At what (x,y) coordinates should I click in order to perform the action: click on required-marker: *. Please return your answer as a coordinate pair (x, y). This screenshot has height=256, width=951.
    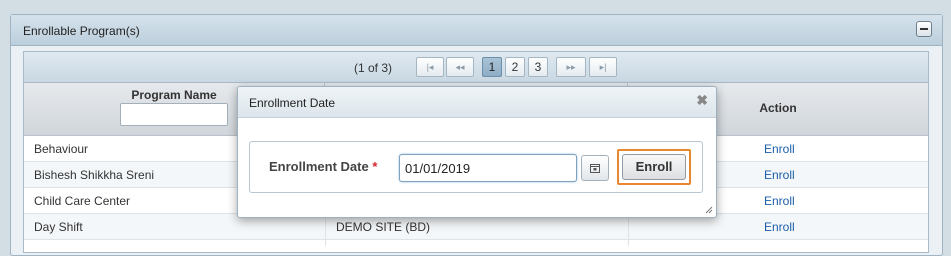
    Looking at the image, I should click on (375, 166).